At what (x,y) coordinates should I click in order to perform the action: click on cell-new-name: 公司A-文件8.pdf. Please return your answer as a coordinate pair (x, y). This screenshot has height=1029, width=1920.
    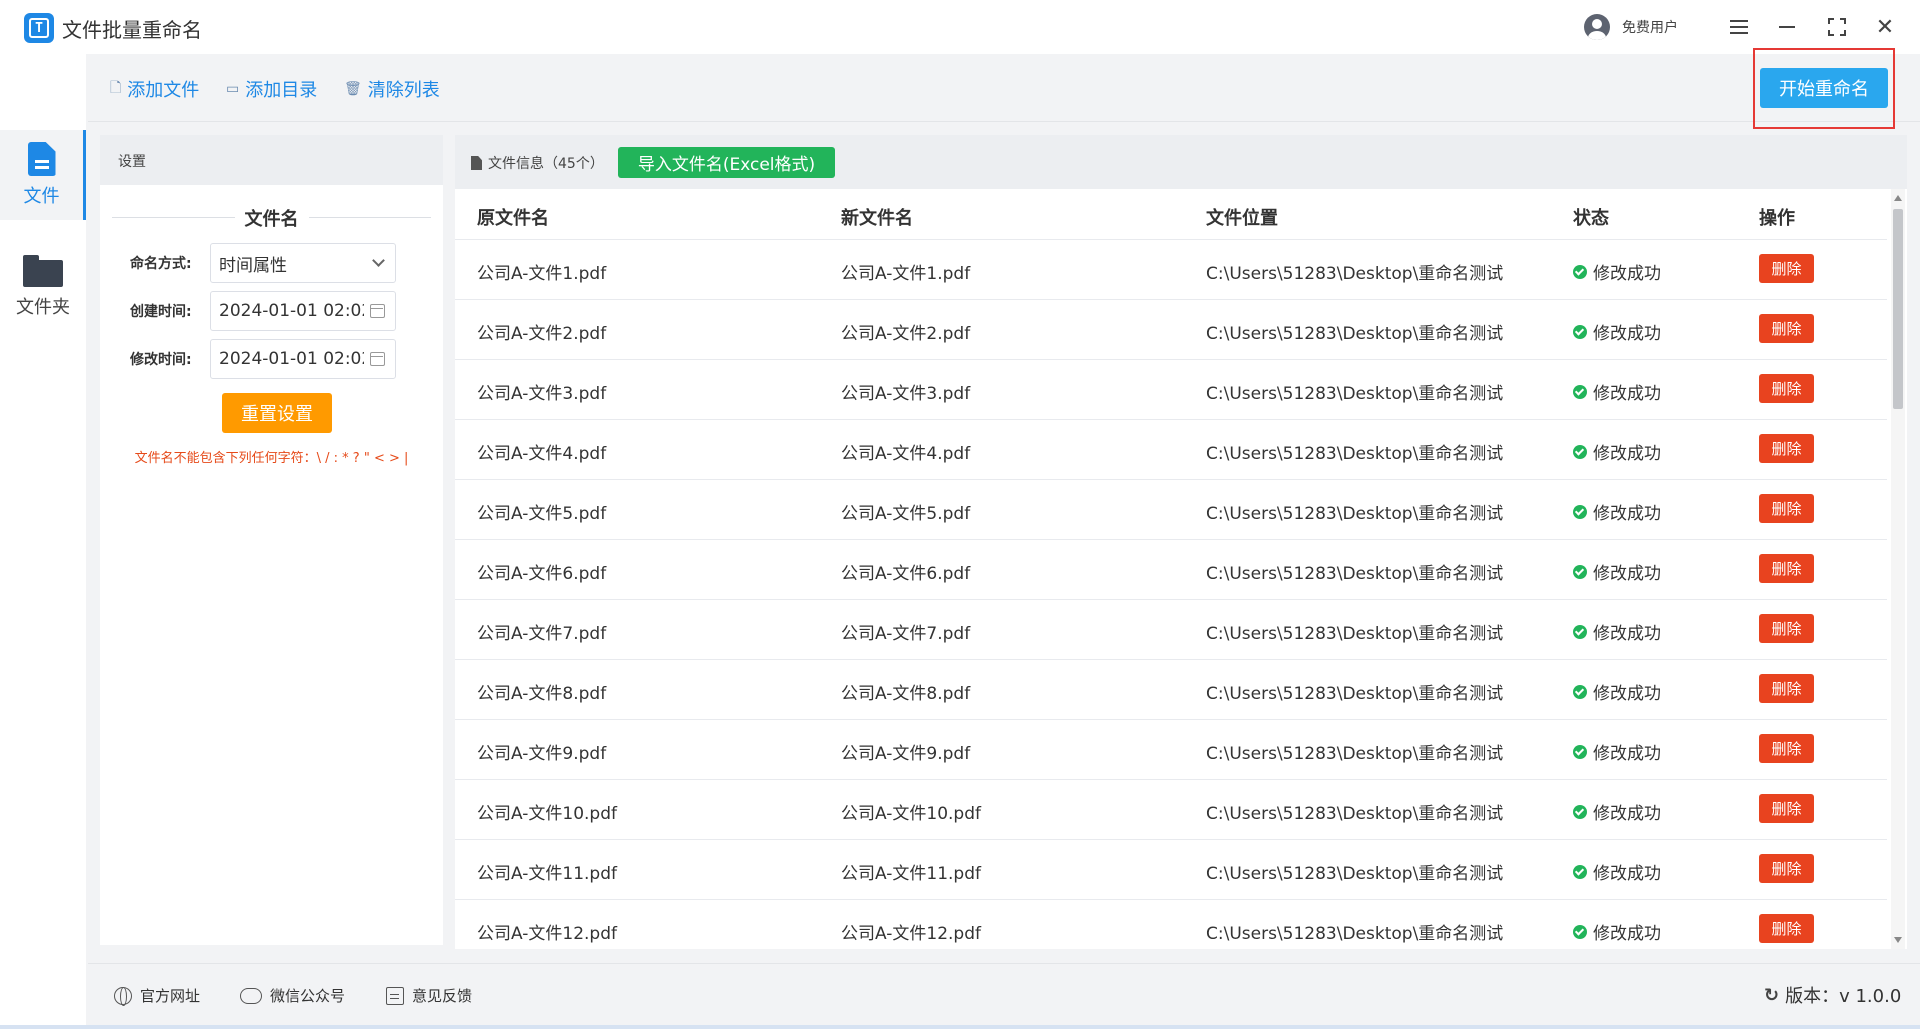
    Looking at the image, I should click on (906, 694).